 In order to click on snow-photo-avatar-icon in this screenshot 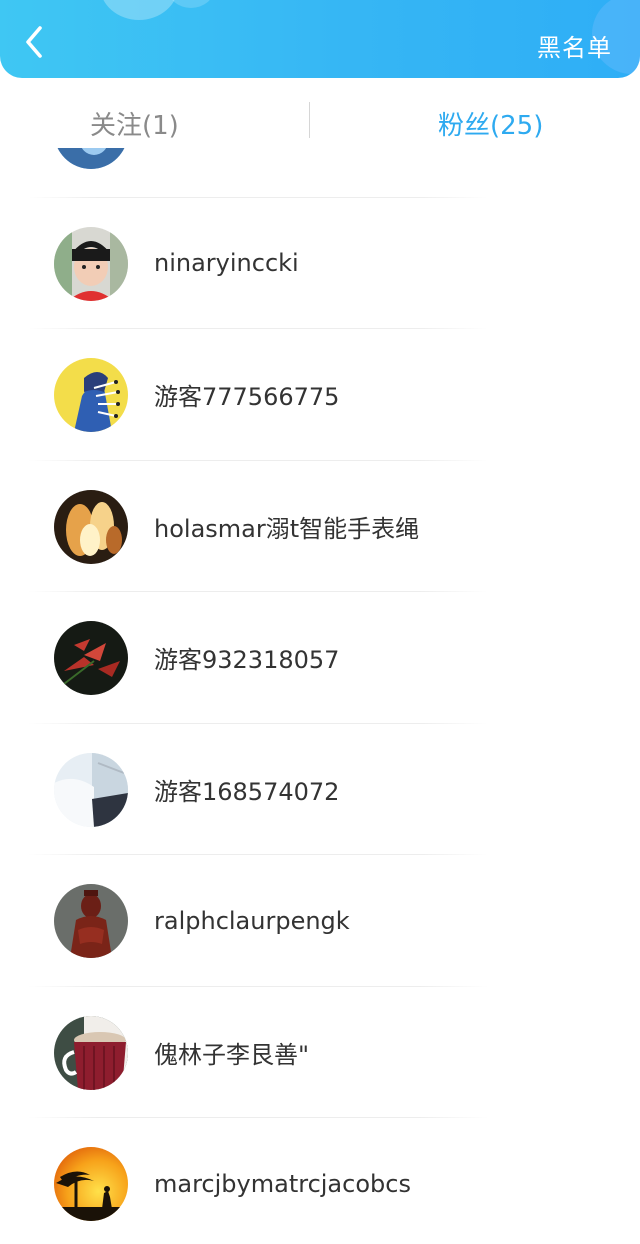, I will do `click(91, 789)`.